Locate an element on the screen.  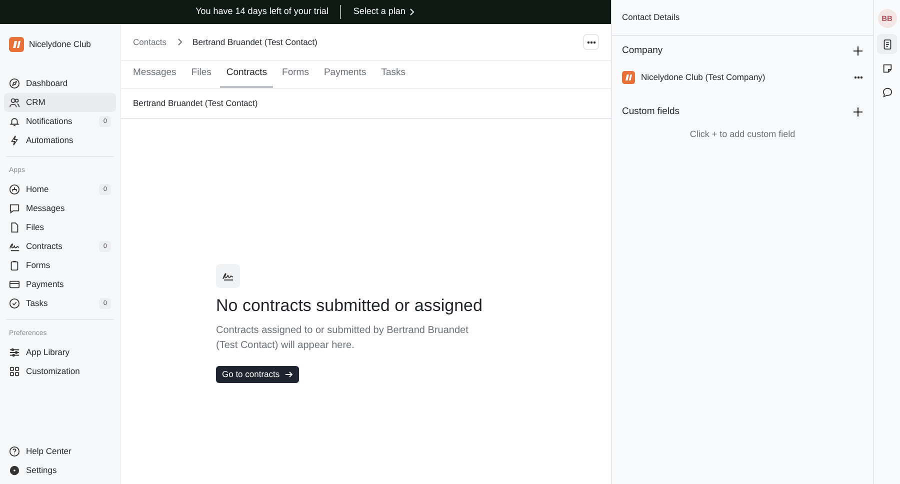
panel-title: Contact Details is located at coordinates (651, 17).